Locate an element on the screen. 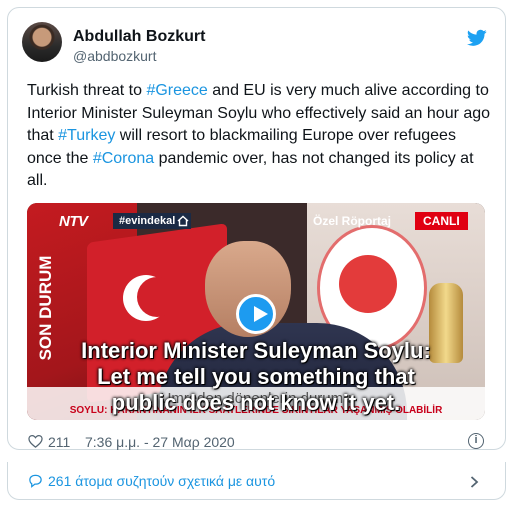  info-icon: i is located at coordinates (476, 441).